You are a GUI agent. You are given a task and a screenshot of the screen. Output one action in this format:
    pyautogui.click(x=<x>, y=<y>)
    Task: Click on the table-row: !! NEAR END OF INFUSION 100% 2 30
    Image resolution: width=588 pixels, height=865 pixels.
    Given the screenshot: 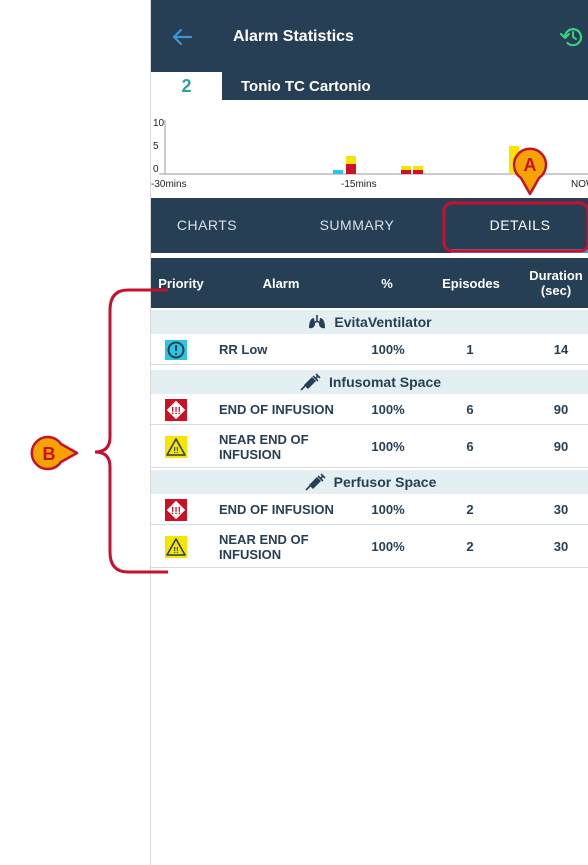 What is the action you would take?
    pyautogui.click(x=369, y=547)
    